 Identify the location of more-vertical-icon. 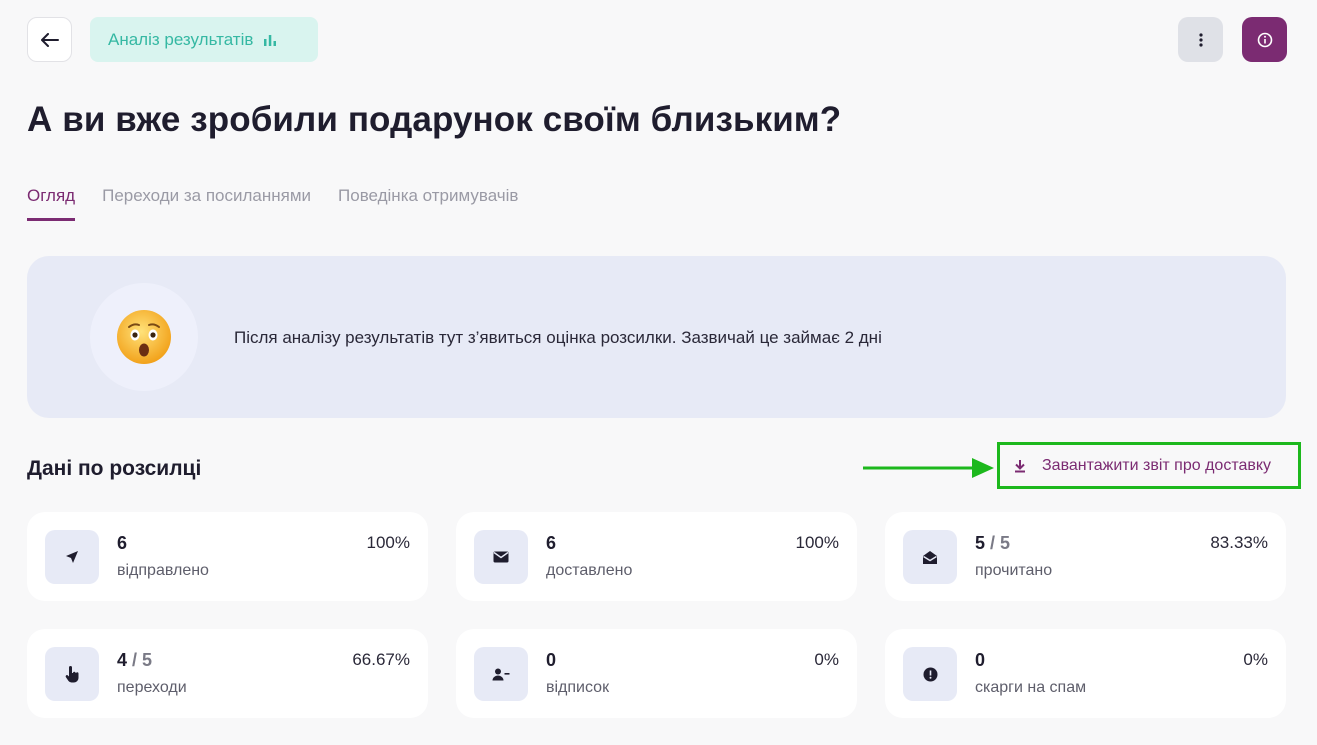
(1200, 39).